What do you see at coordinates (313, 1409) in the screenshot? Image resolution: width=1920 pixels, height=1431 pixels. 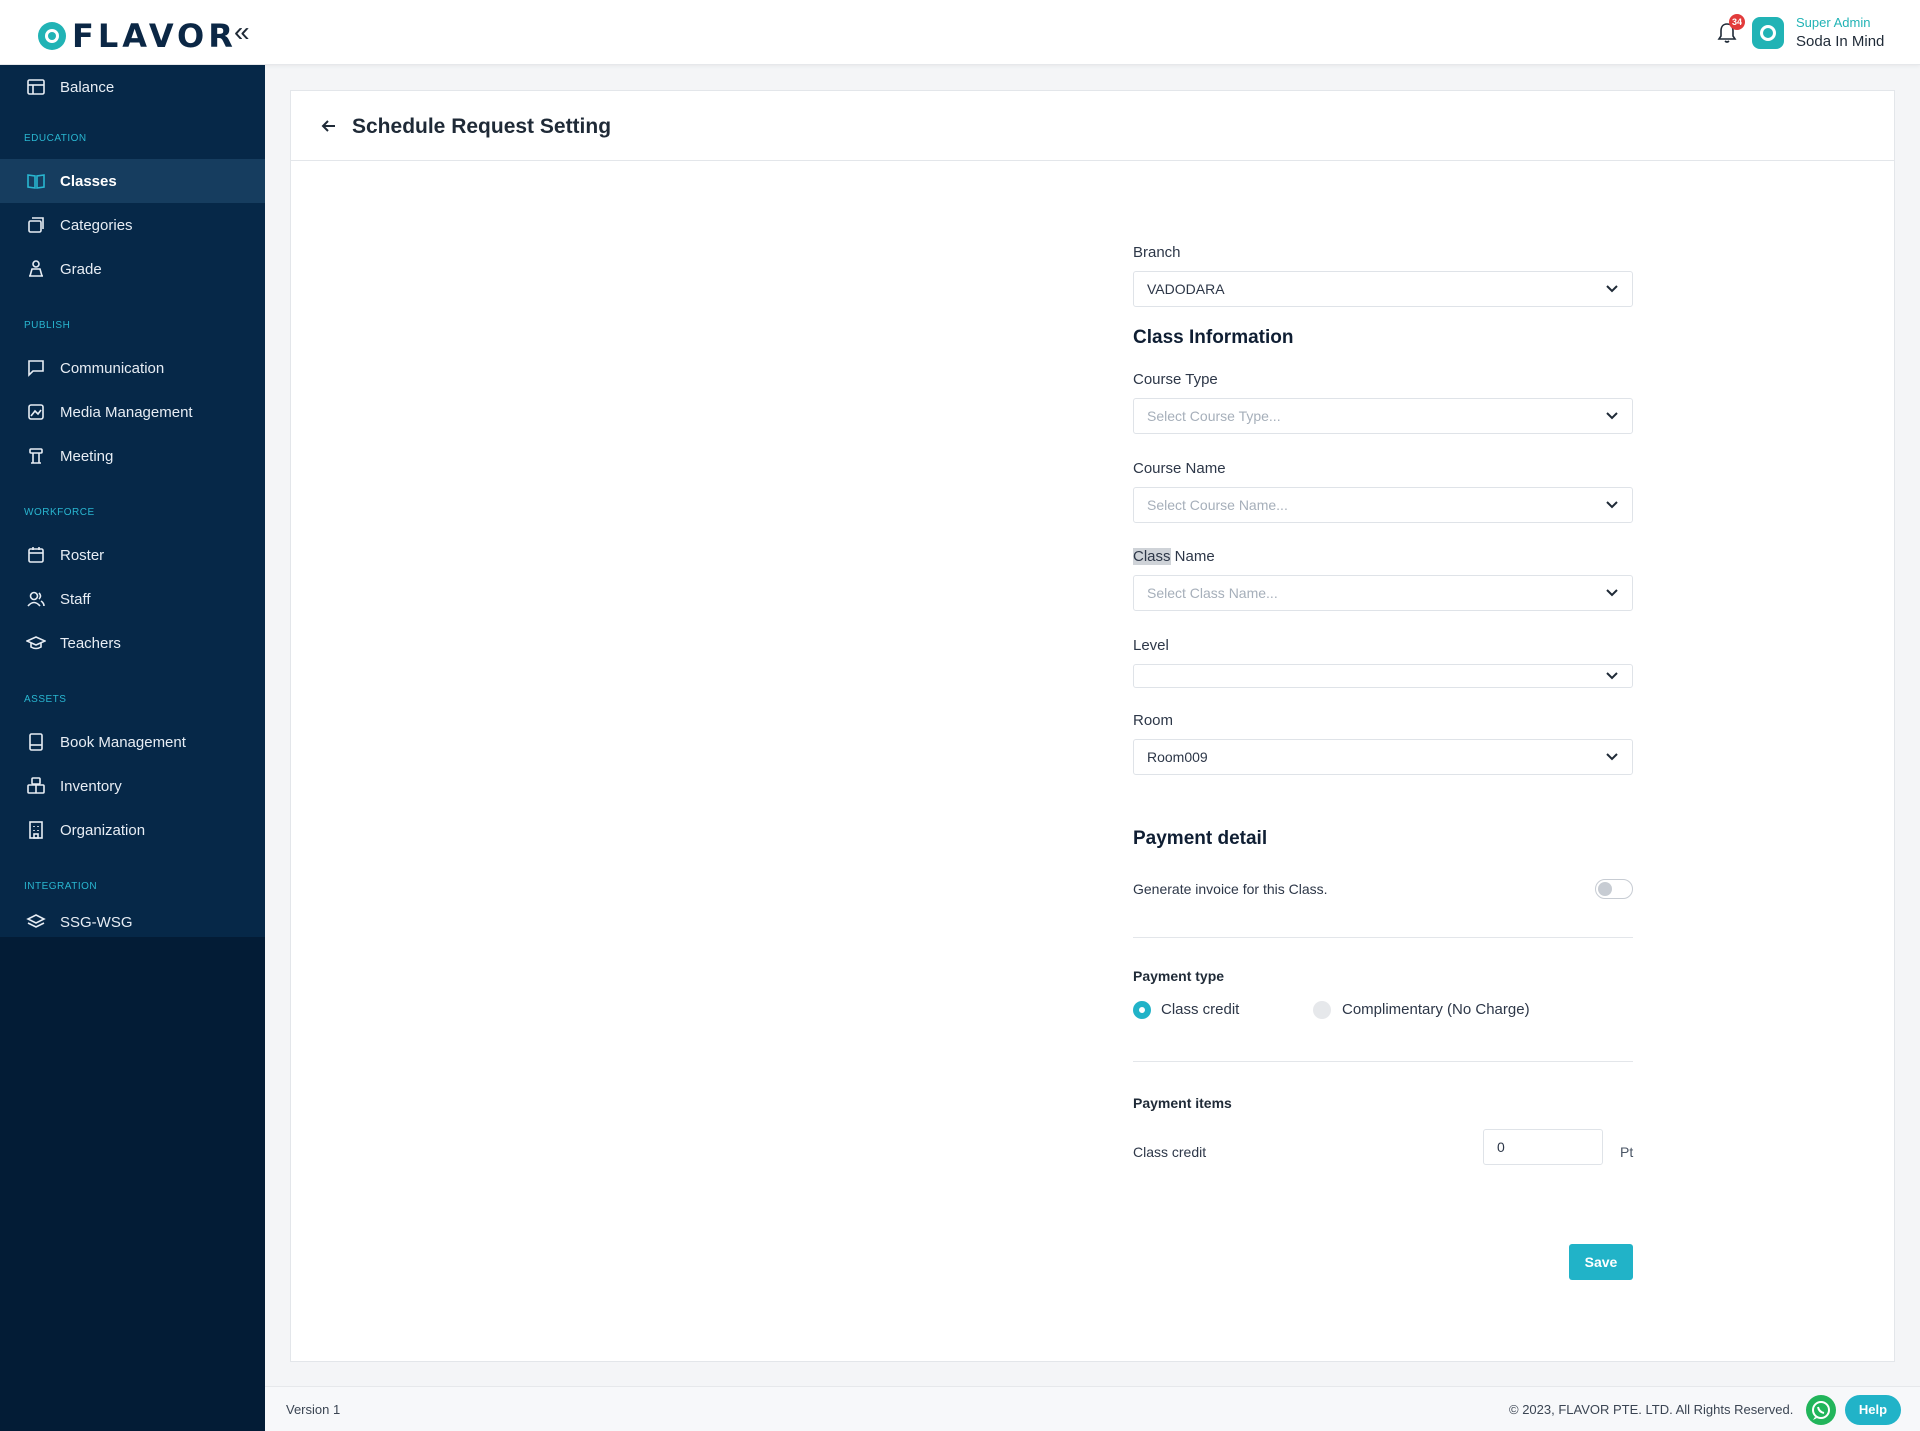 I see `version-text: Version 1` at bounding box center [313, 1409].